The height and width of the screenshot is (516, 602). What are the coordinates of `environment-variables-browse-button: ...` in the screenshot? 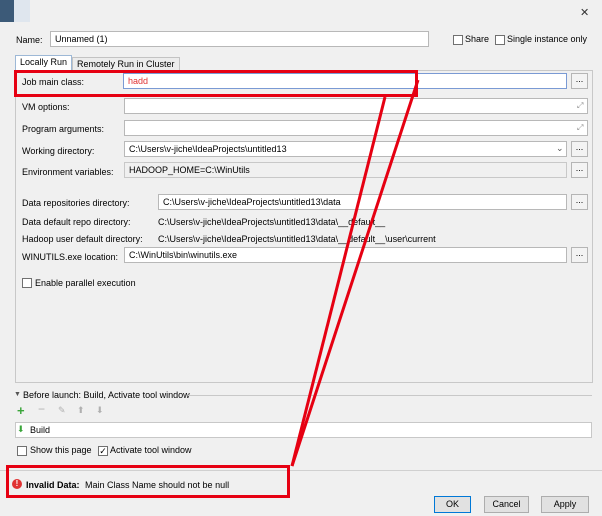 It's located at (579, 170).